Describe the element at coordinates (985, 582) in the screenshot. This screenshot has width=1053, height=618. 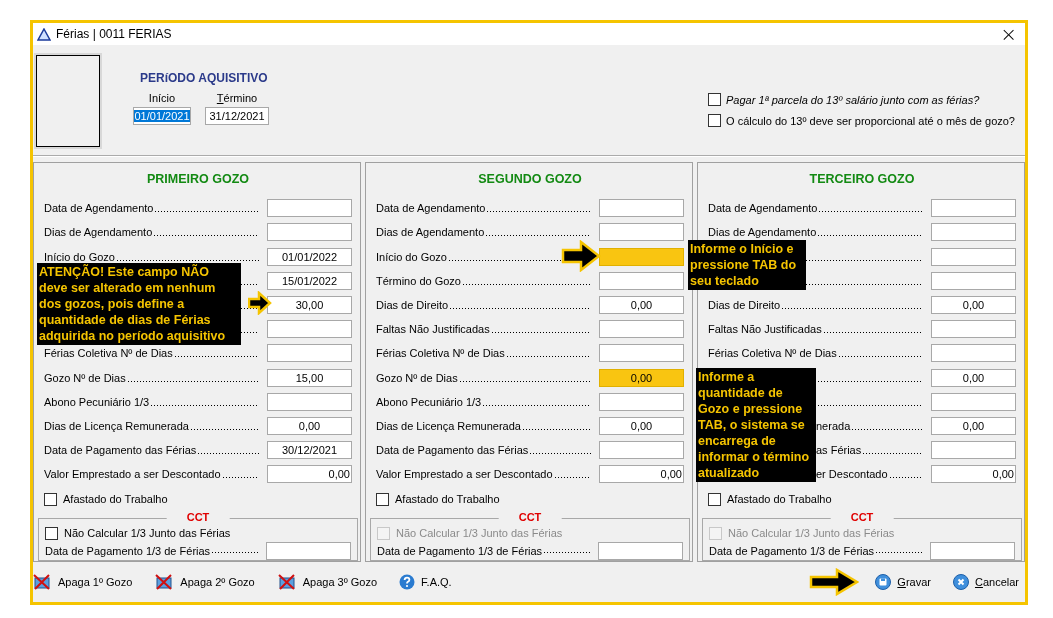
I see `toolbar-button: Cancelar` at that location.